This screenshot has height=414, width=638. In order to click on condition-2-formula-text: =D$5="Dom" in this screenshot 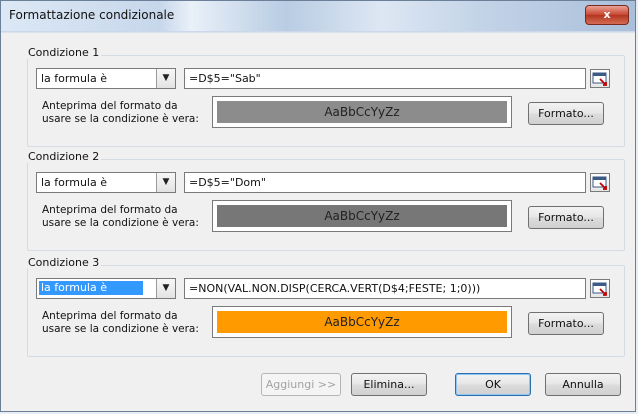, I will do `click(227, 182)`.